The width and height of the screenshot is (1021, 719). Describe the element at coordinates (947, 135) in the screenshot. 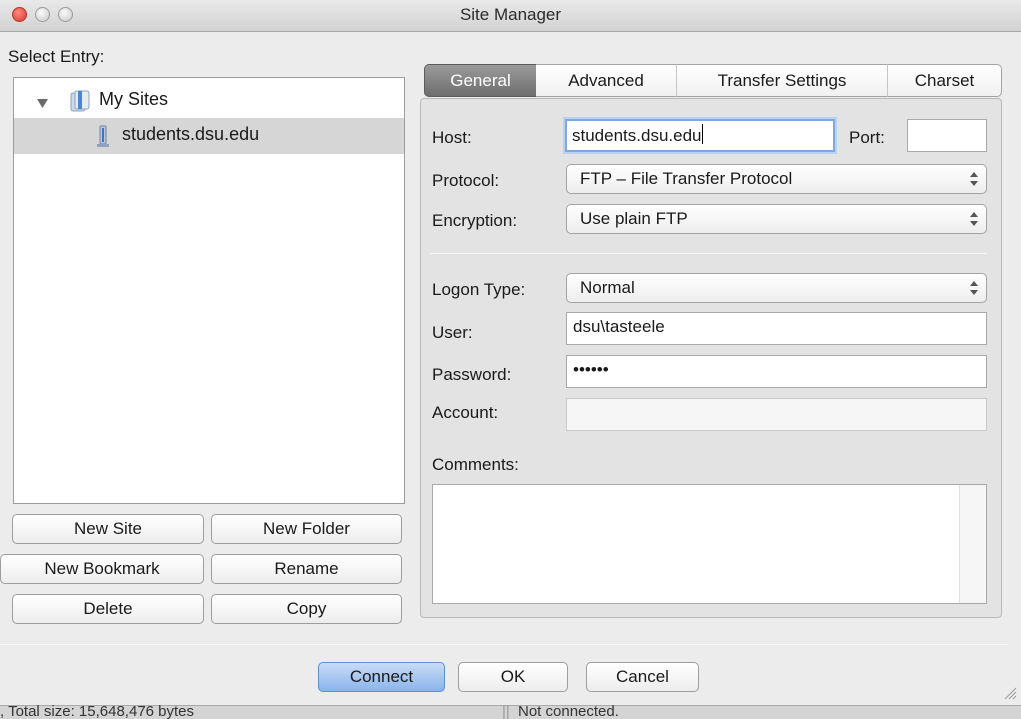

I see `port-input` at that location.